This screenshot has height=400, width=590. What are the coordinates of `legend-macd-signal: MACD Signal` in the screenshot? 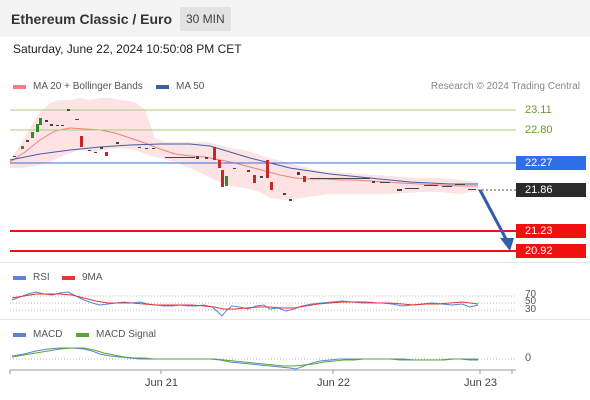 It's located at (116, 334).